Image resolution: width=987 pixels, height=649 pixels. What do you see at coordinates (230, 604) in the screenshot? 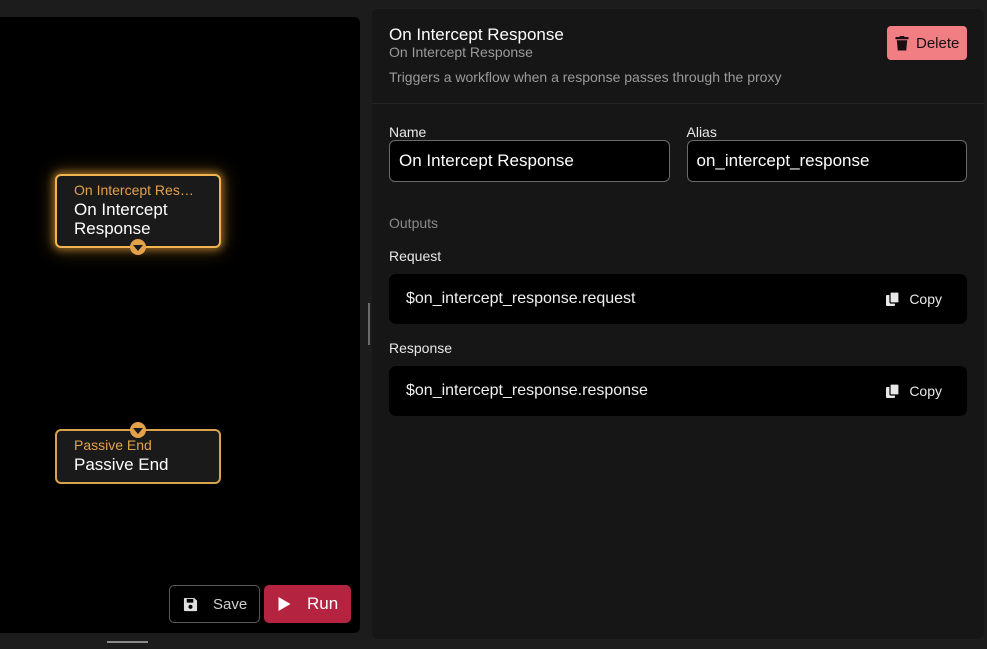
I see `save-button-label: Save` at bounding box center [230, 604].